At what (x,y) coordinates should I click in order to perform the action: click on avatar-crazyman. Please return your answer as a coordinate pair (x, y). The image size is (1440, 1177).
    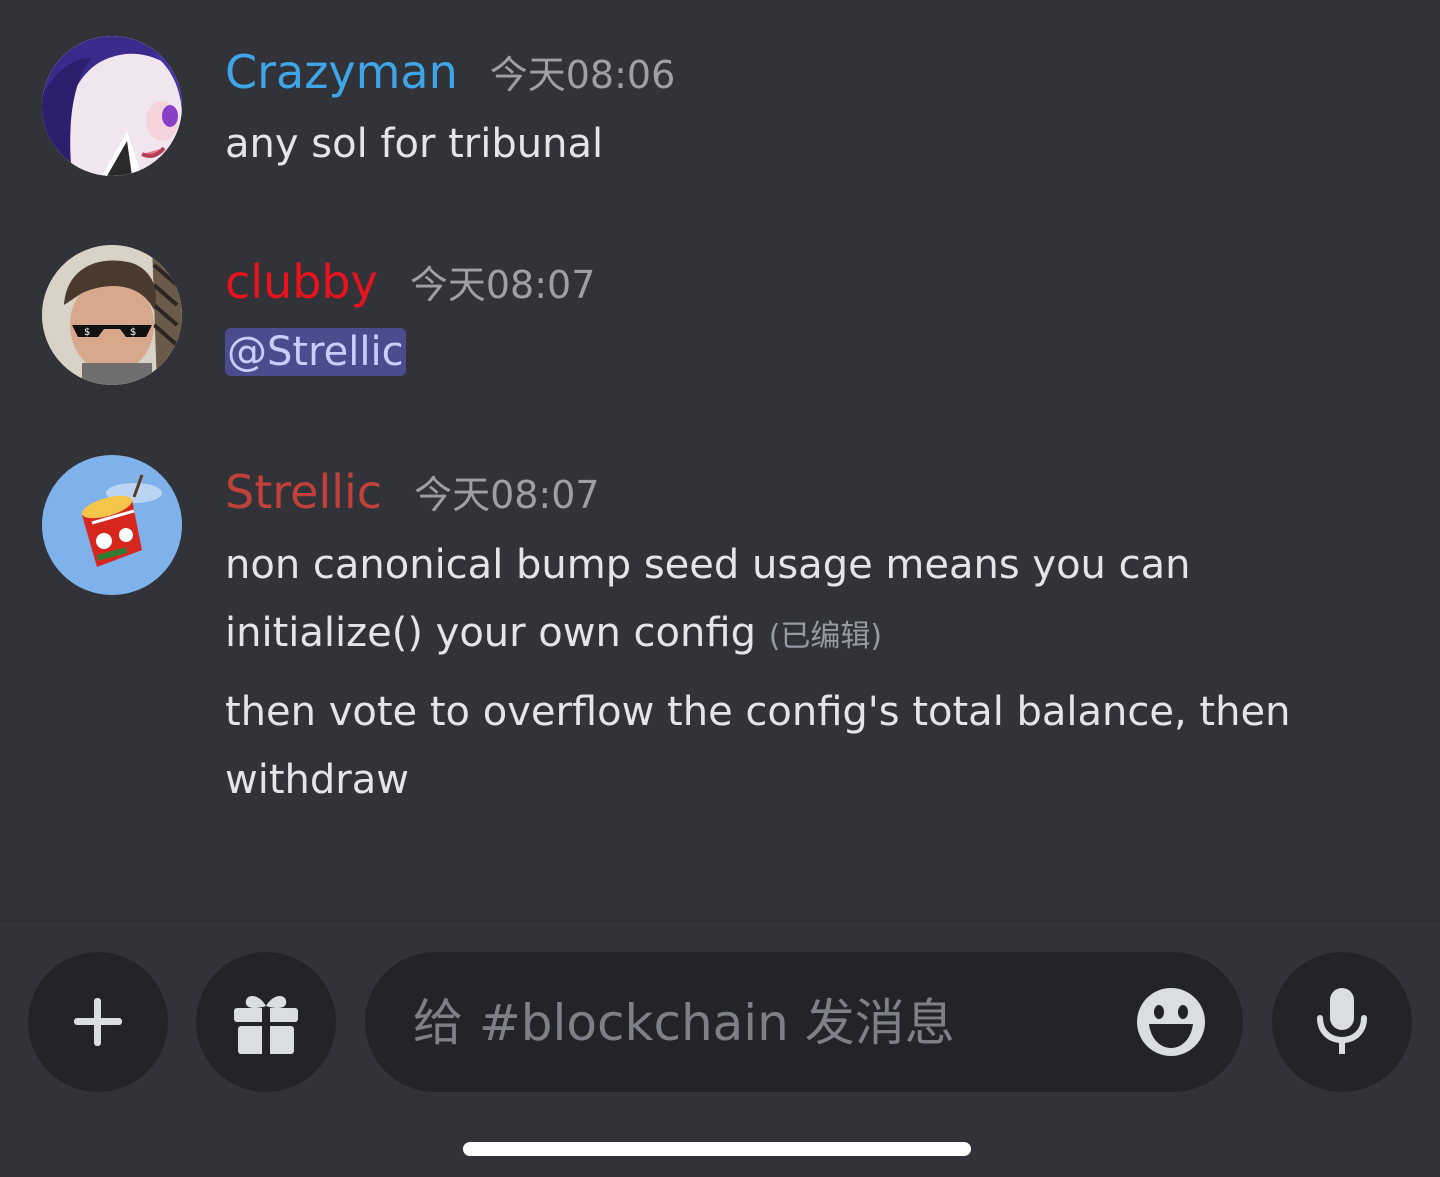
    Looking at the image, I should click on (112, 106).